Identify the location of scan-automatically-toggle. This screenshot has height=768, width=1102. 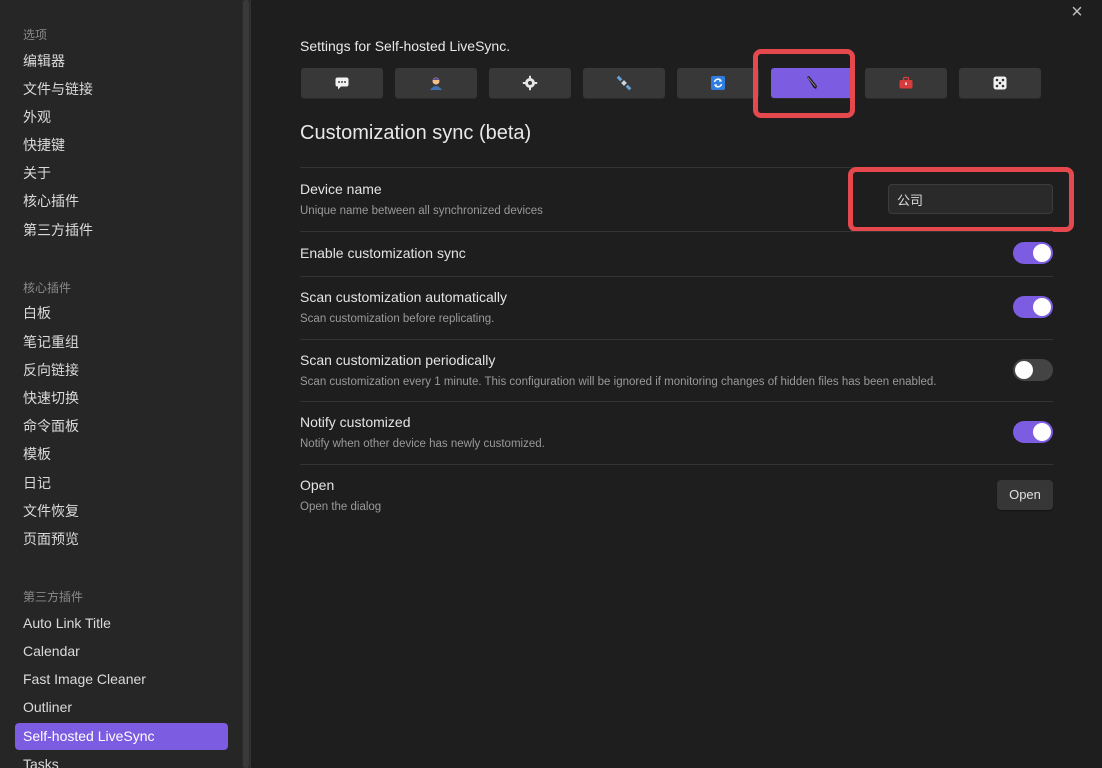
(1033, 307).